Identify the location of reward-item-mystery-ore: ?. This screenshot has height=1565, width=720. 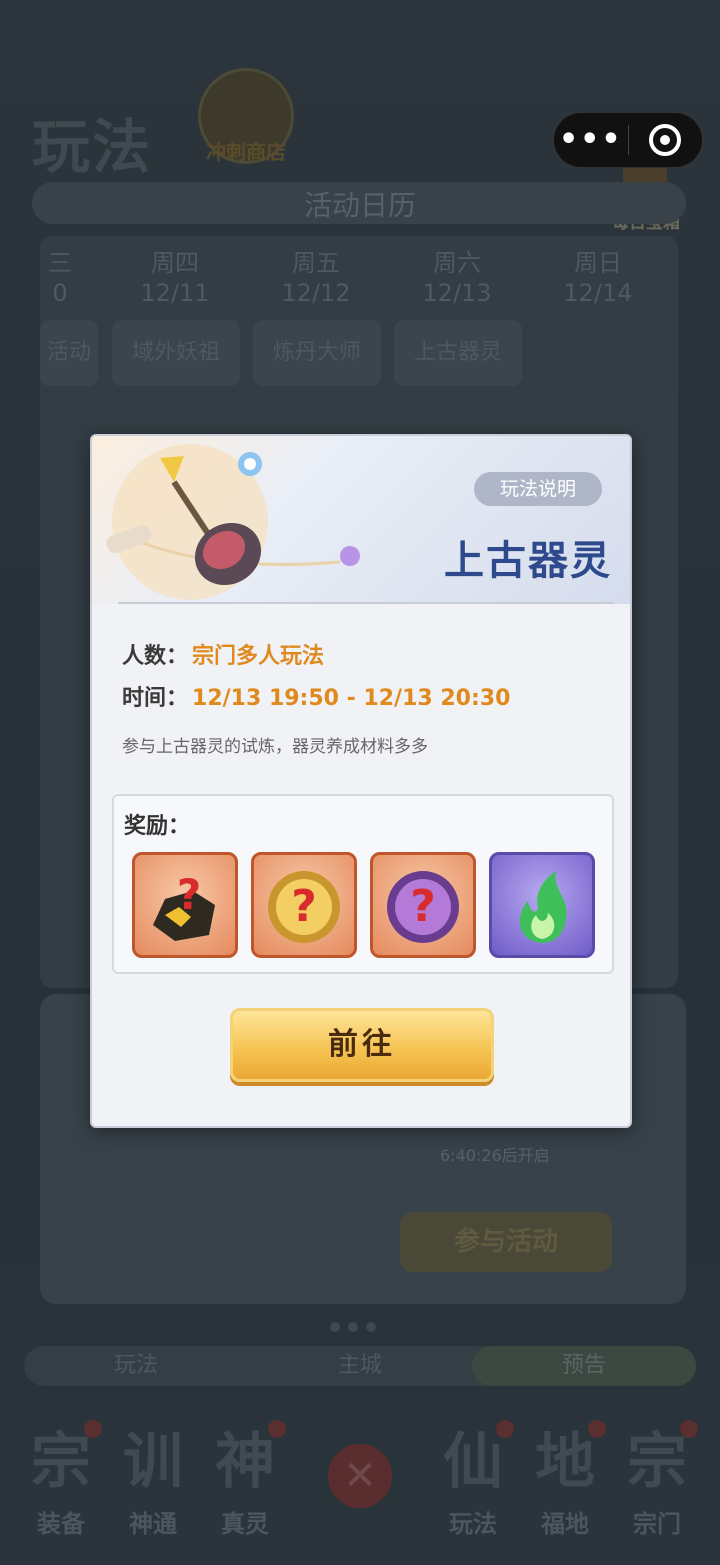
(185, 905).